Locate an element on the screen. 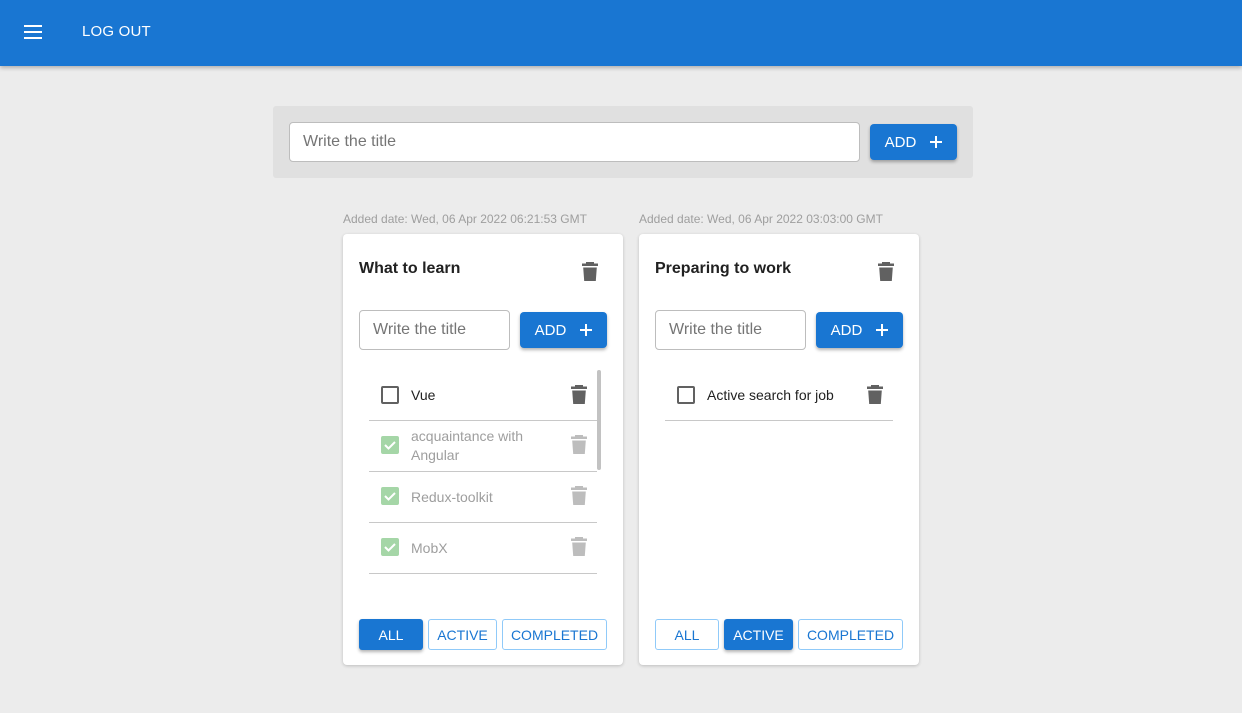  add-list-form: ADD is located at coordinates (623, 142).